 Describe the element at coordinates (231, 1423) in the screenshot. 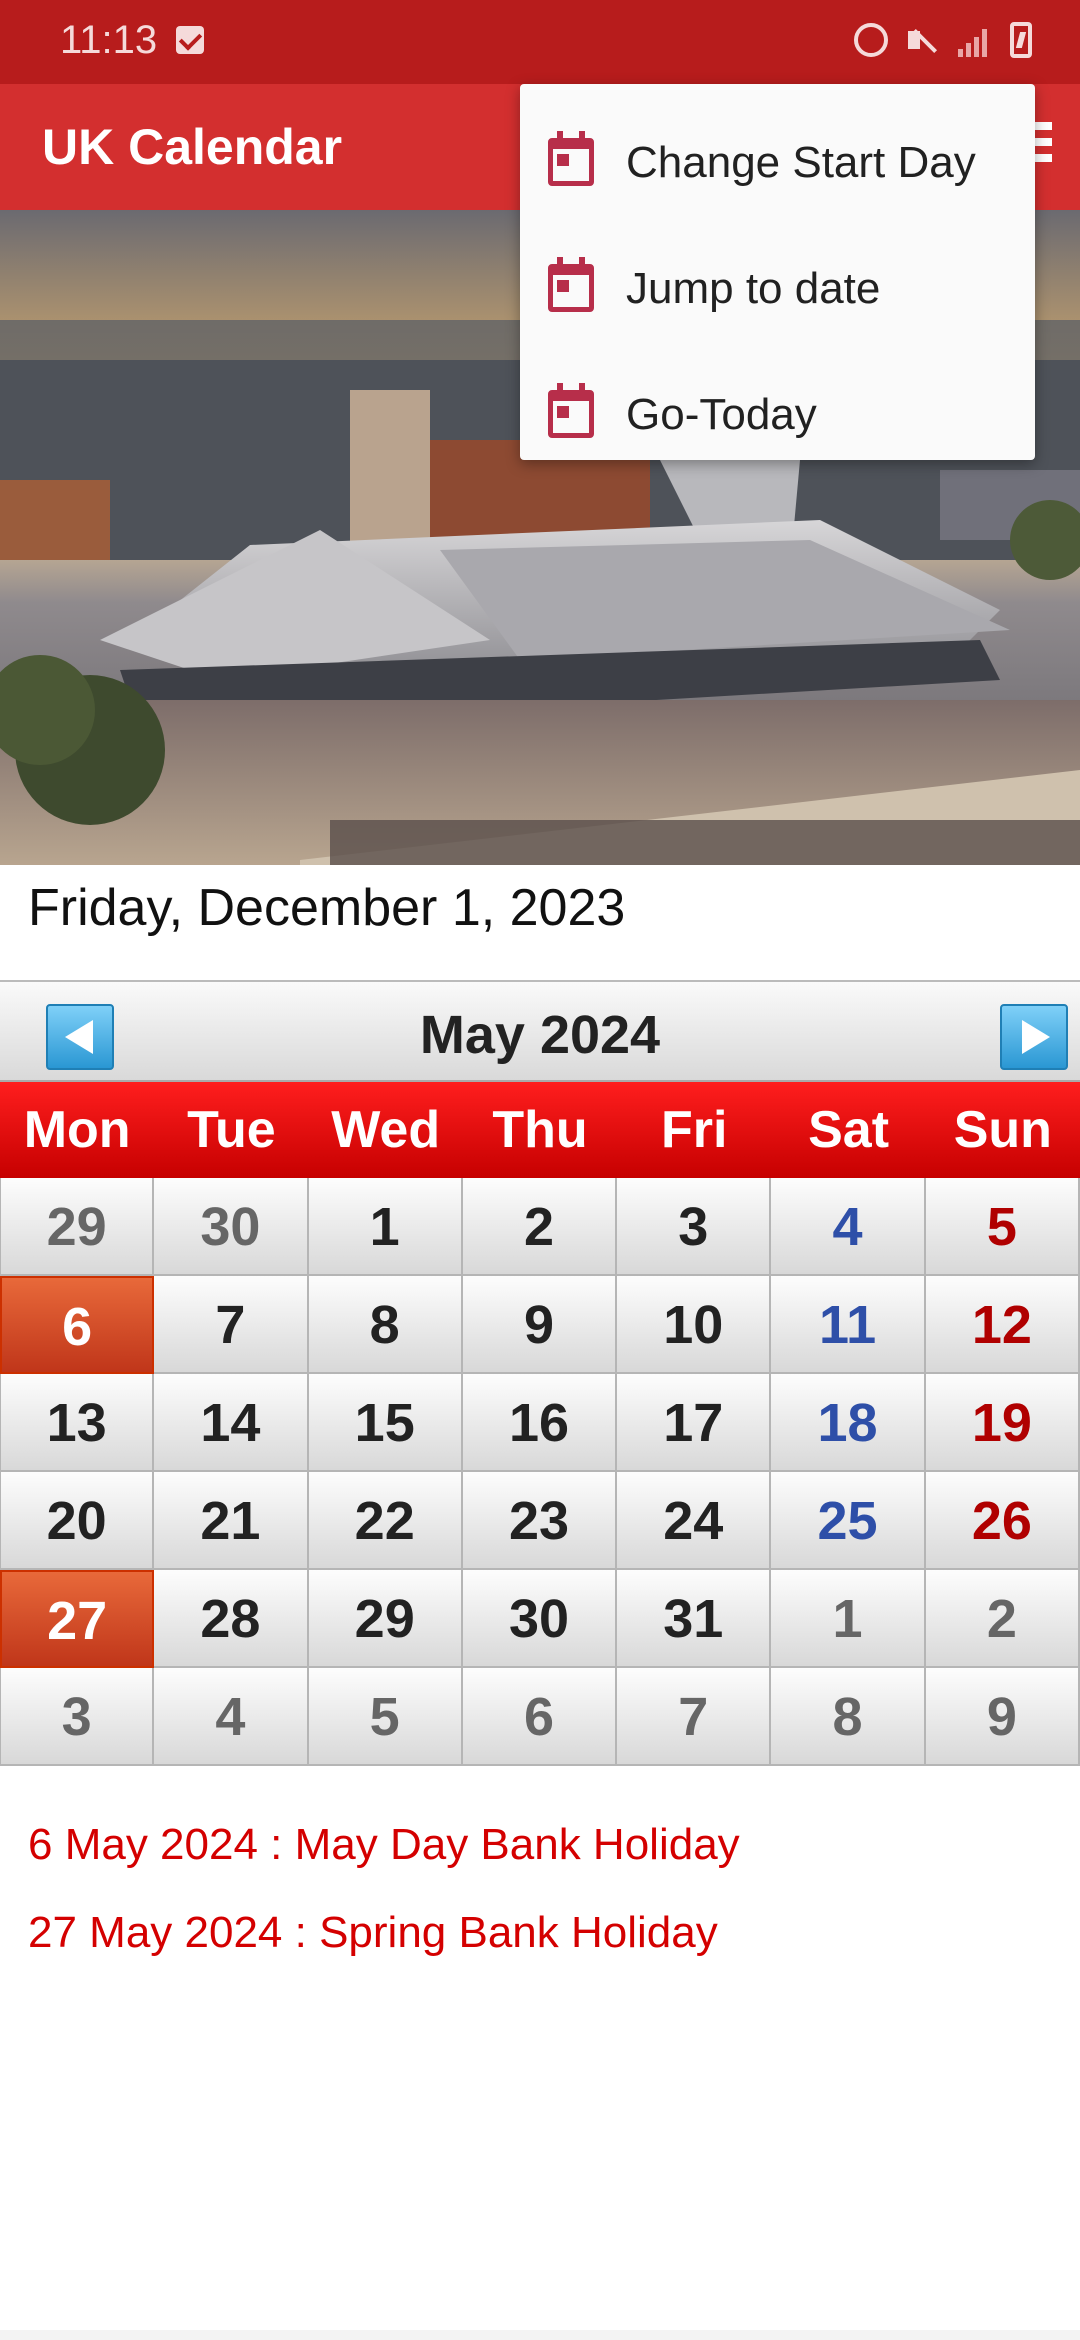

I see `day-cell: 14` at that location.